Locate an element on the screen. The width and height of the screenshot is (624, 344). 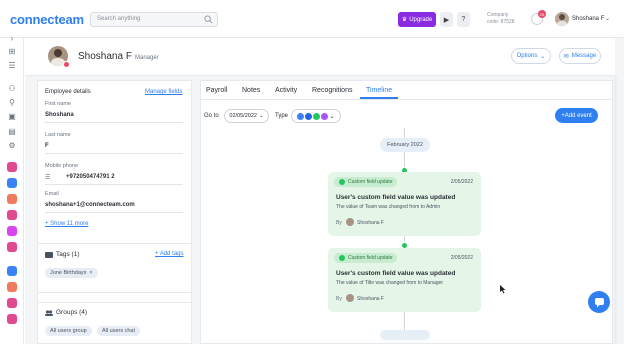
feed-icon: ☰ is located at coordinates (12, 65).